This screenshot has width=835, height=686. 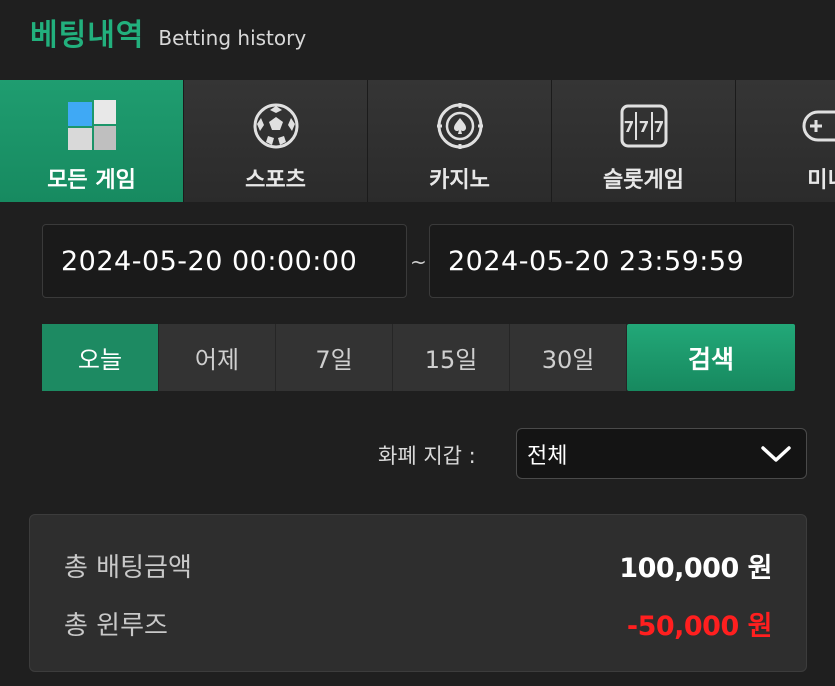 I want to click on total-bet-label: 총 배팅금액, so click(x=128, y=567).